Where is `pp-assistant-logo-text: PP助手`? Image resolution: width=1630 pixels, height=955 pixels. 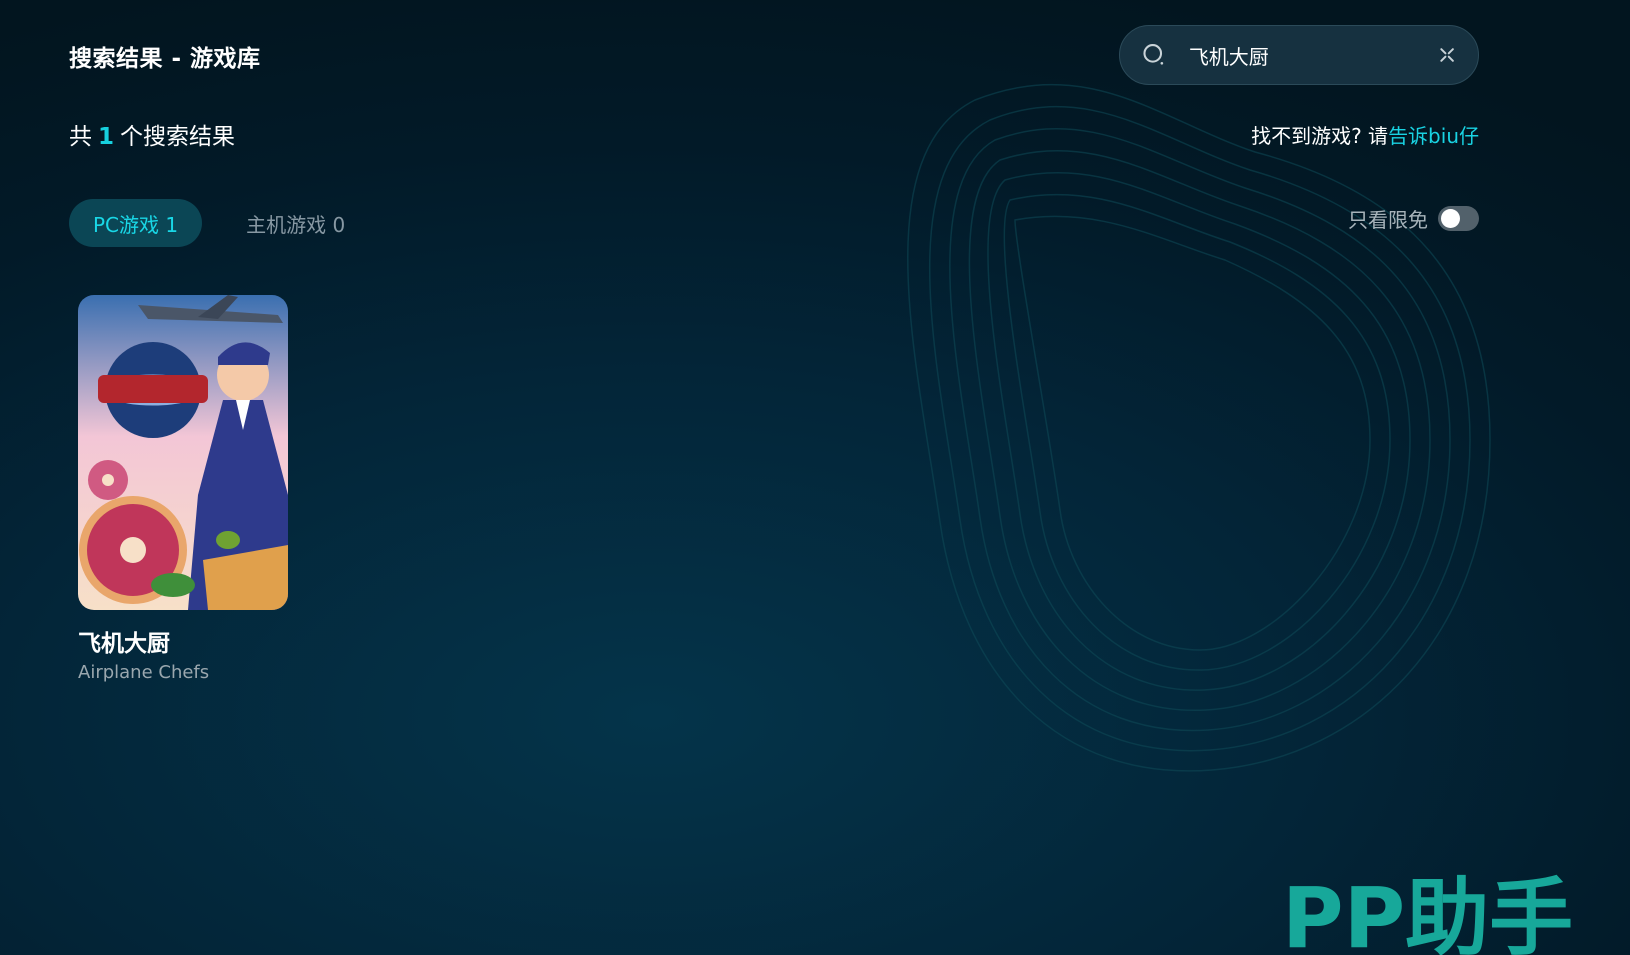 pp-assistant-logo-text: PP助手 is located at coordinates (1427, 912).